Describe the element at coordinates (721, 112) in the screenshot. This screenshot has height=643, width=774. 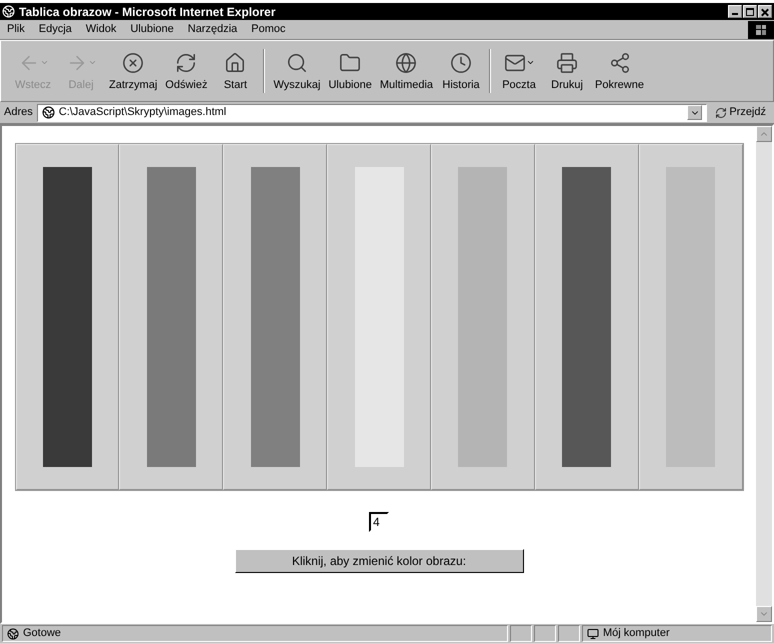
I see `go-icon` at that location.